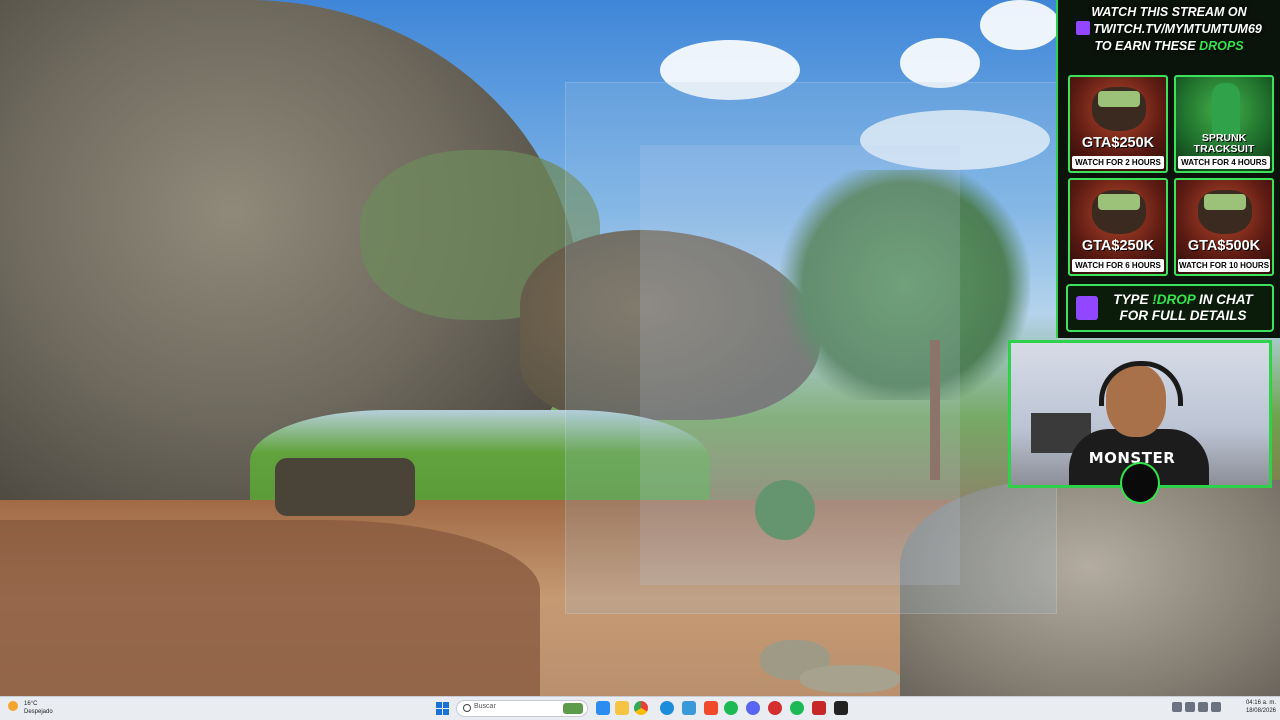  What do you see at coordinates (442, 708) in the screenshot?
I see `windows-start-icon` at bounding box center [442, 708].